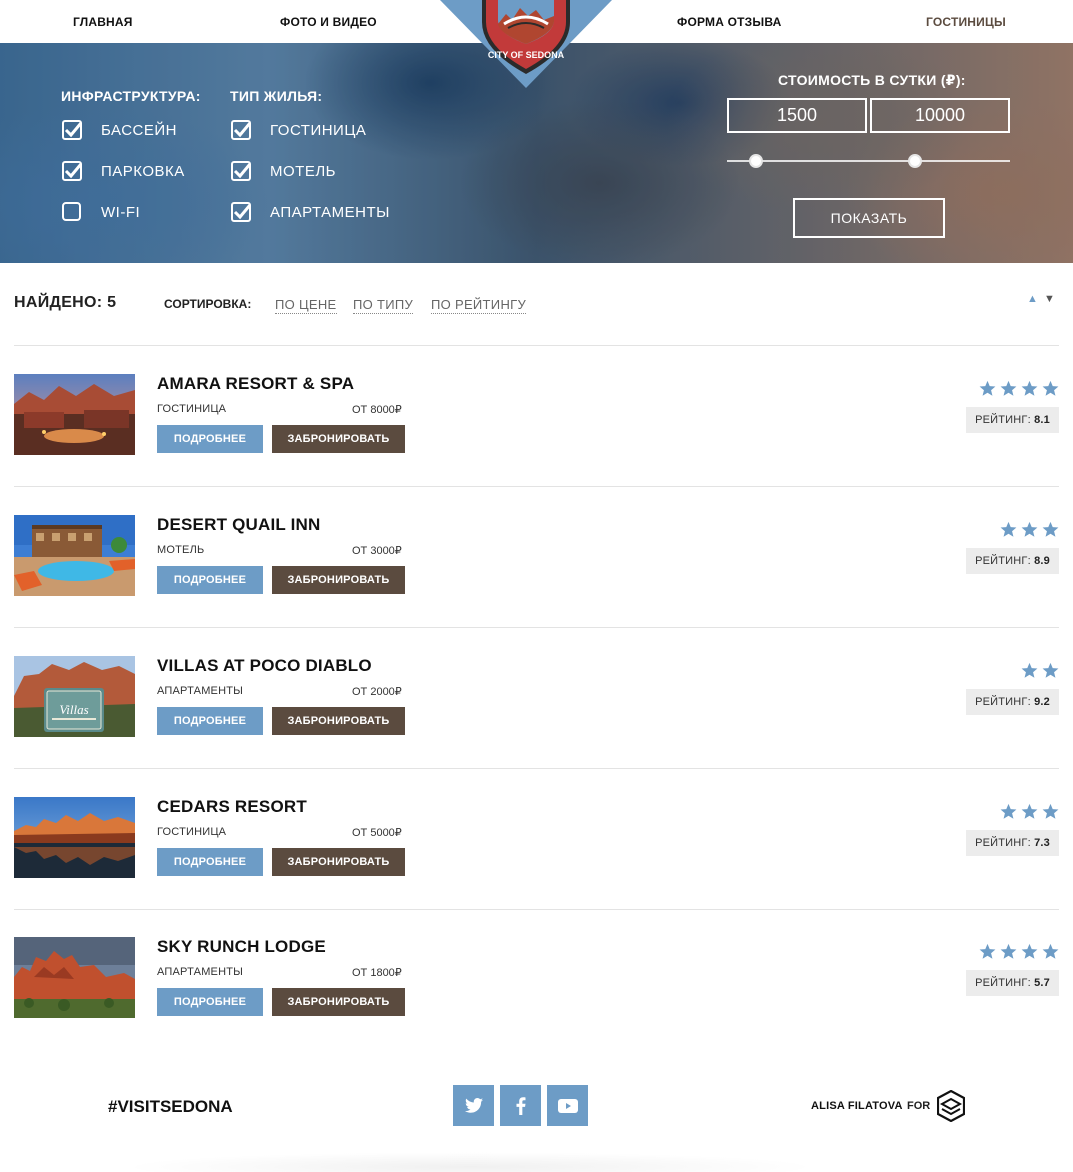  I want to click on hotel-name: CEDARS RESORT, so click(232, 807).